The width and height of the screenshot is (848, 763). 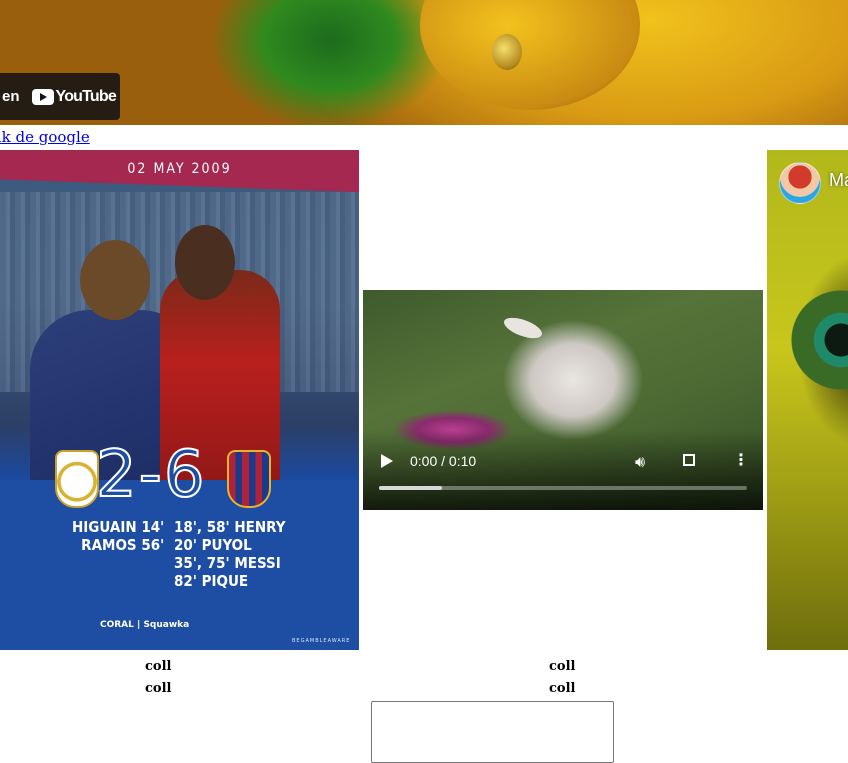 What do you see at coordinates (145, 625) in the screenshot?
I see `sponsor-logos: CORAL | Squawka` at bounding box center [145, 625].